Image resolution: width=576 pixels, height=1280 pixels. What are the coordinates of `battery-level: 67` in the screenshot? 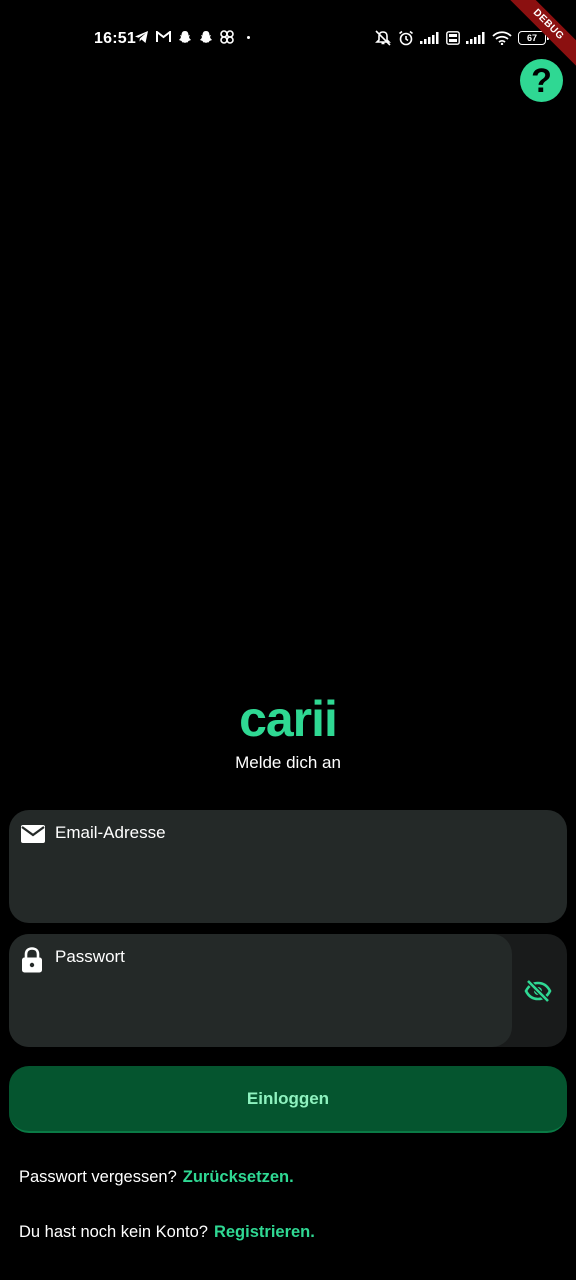 It's located at (531, 38).